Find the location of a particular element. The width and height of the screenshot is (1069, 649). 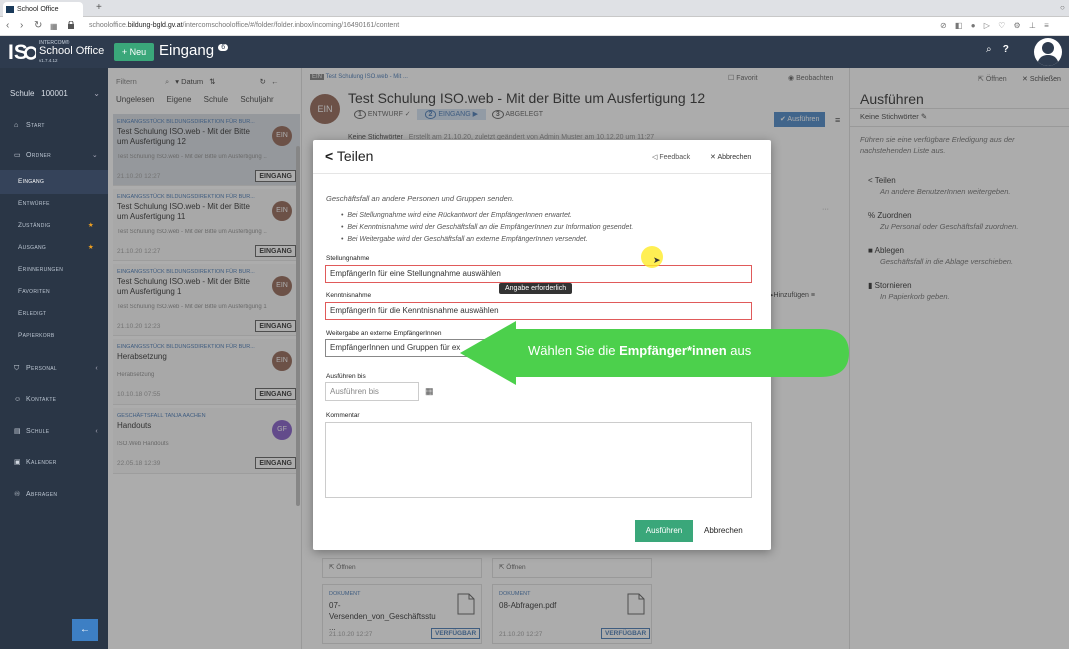

reload-icon: ↻ is located at coordinates (38, 25).